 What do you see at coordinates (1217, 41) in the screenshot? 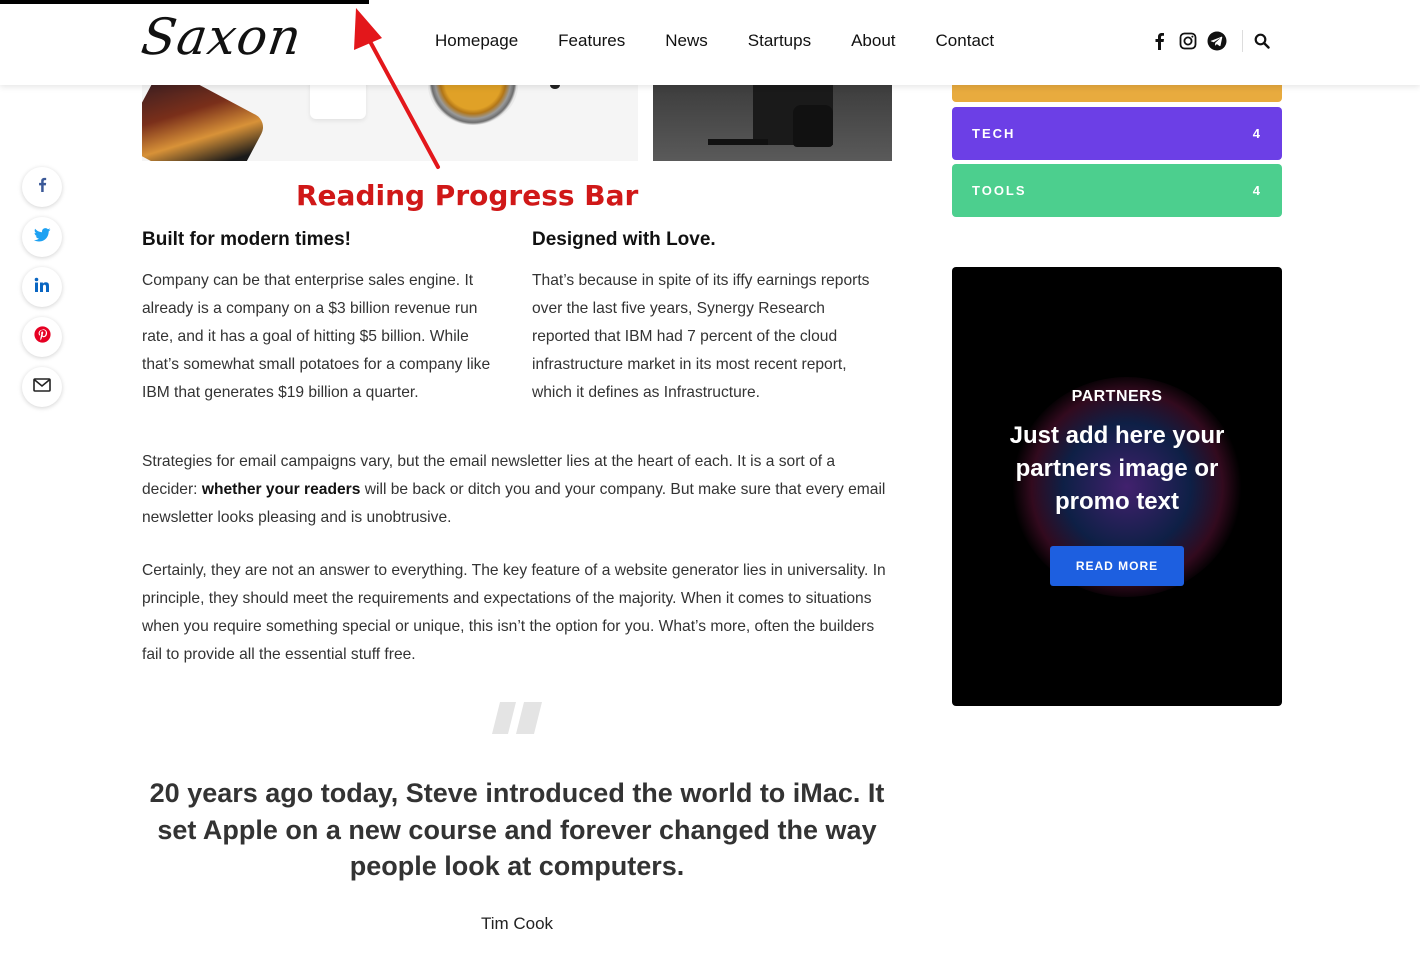
I see `telegram-icon` at bounding box center [1217, 41].